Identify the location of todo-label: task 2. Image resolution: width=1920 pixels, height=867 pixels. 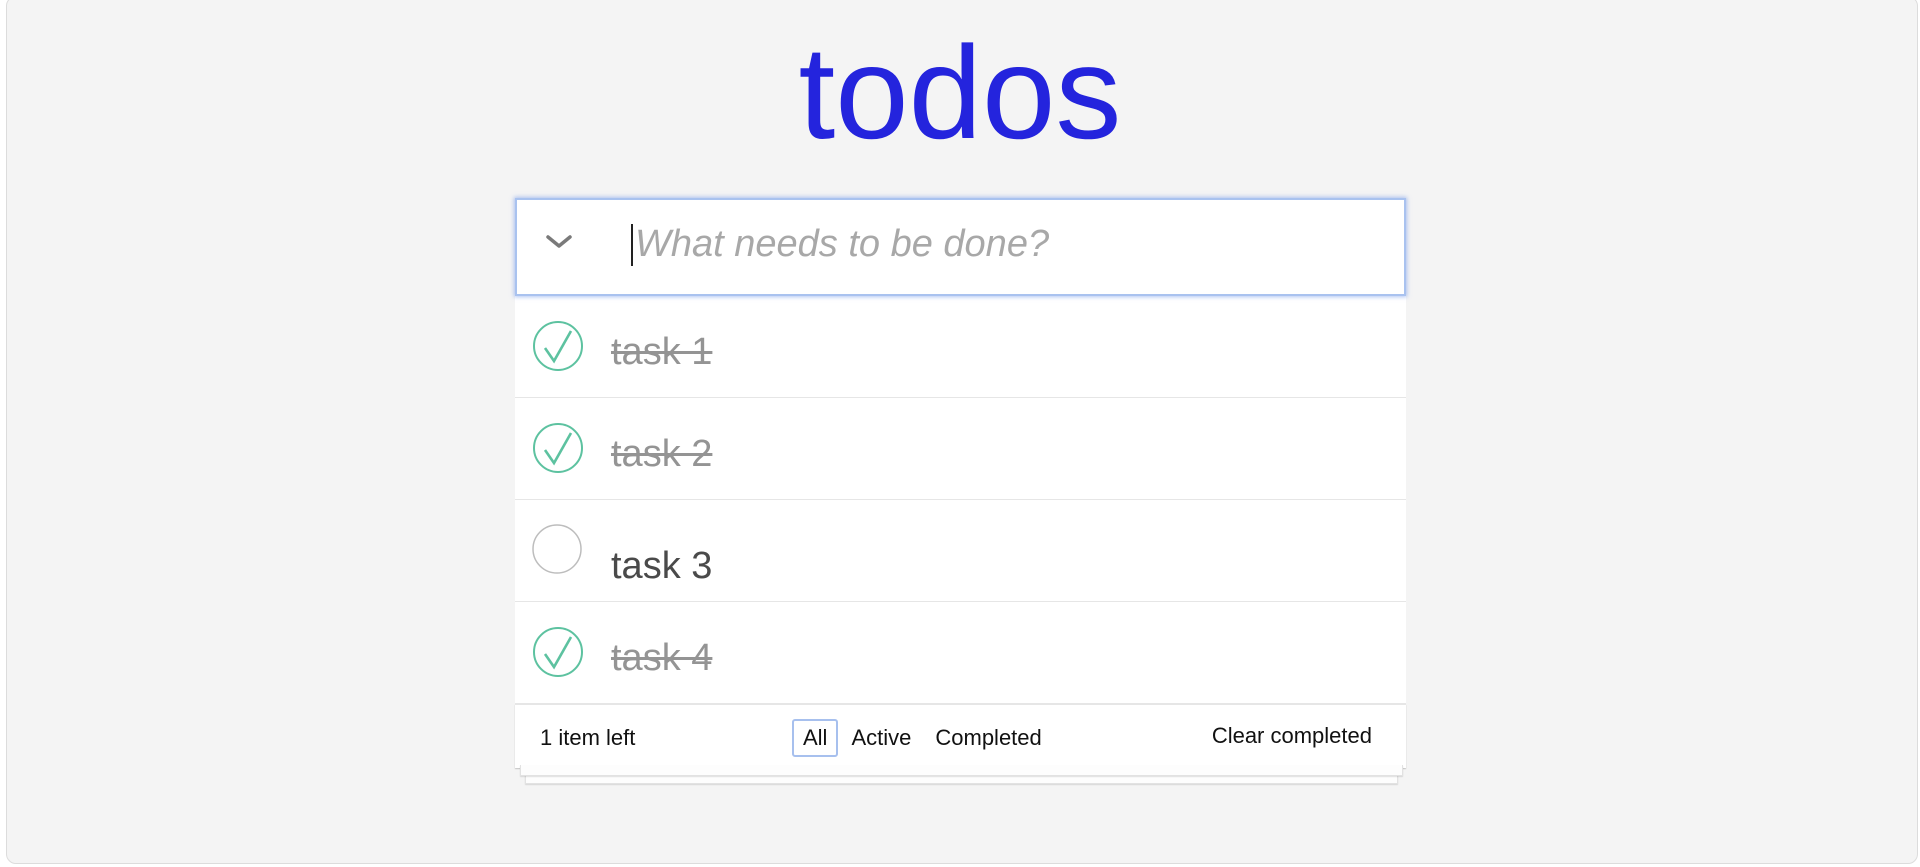
(661, 454).